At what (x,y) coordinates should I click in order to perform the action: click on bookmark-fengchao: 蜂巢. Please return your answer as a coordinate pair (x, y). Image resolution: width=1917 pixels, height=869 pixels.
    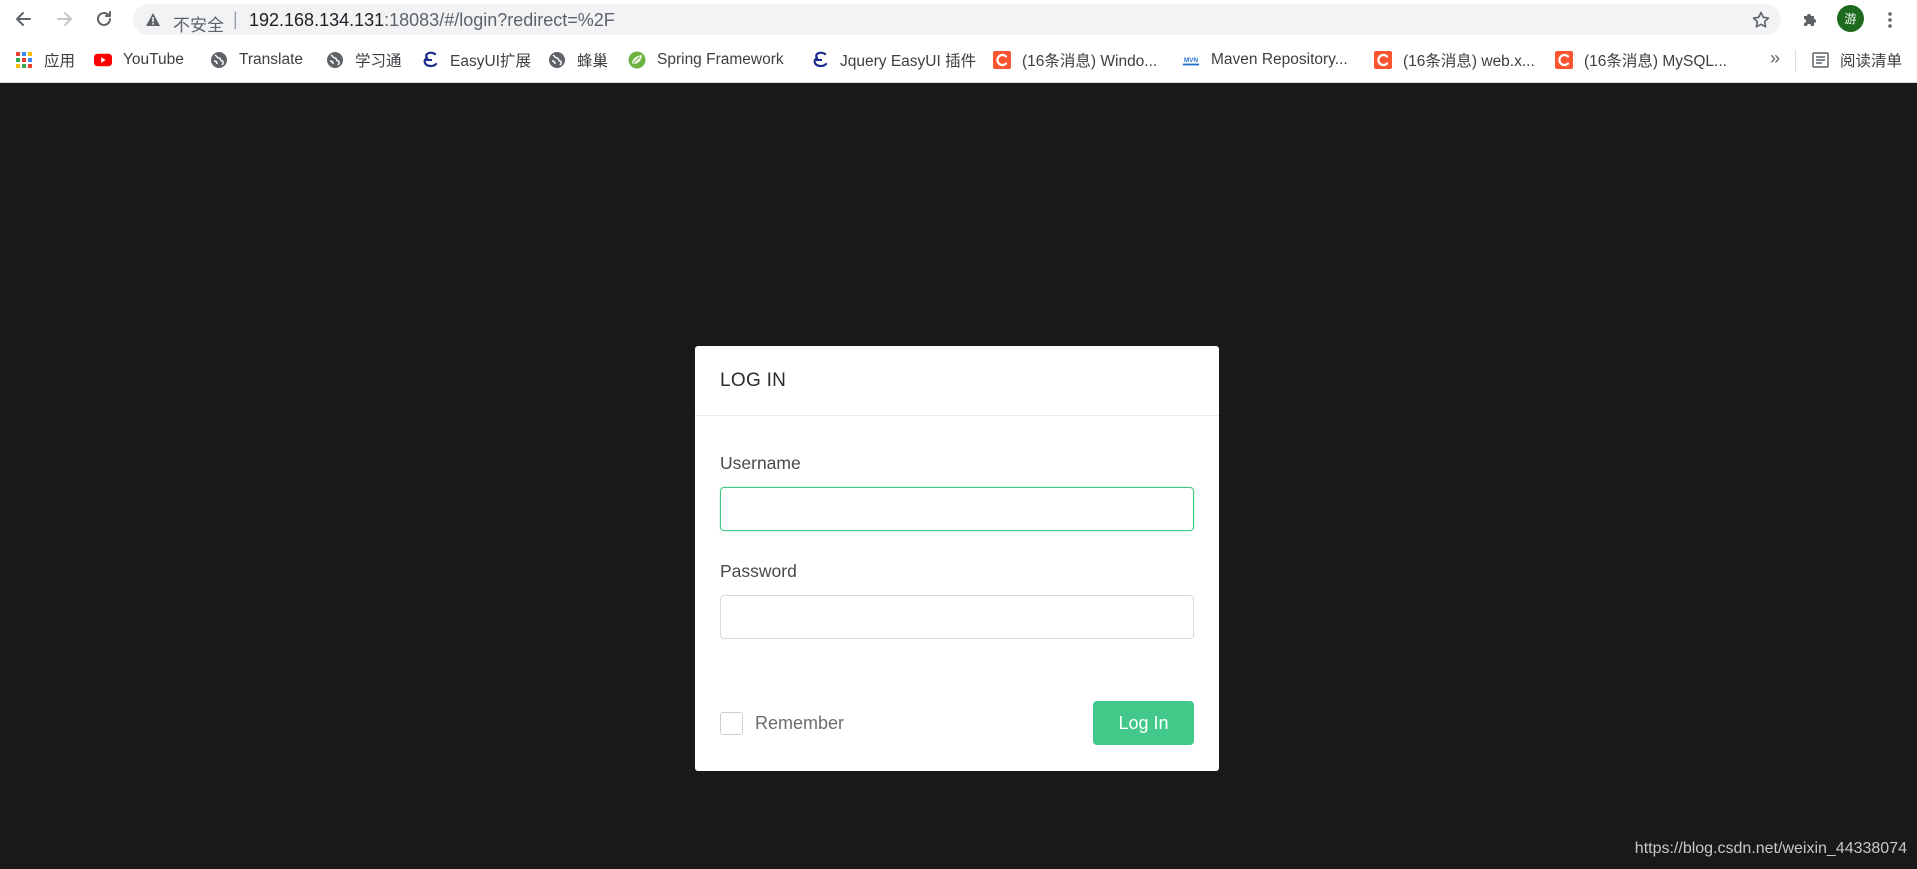
    Looking at the image, I should click on (578, 60).